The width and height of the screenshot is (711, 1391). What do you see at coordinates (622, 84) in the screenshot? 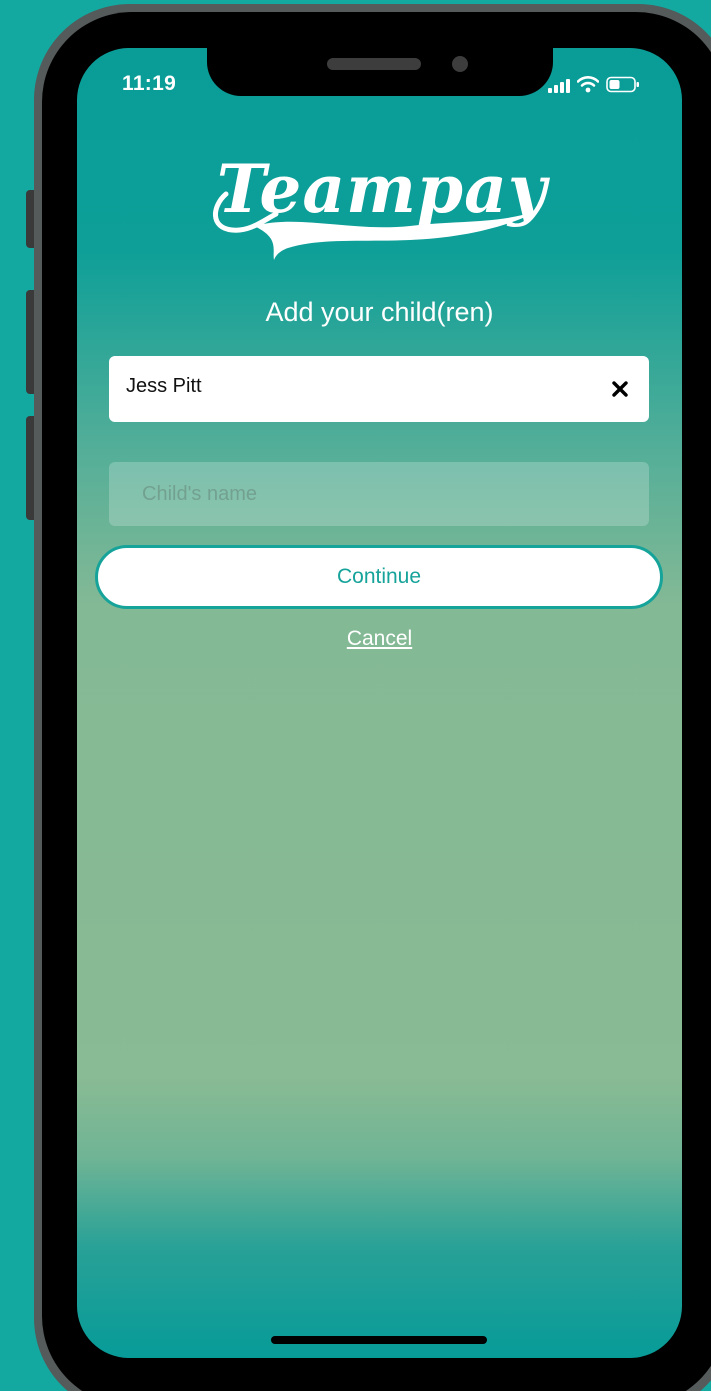
I see `battery-icon` at bounding box center [622, 84].